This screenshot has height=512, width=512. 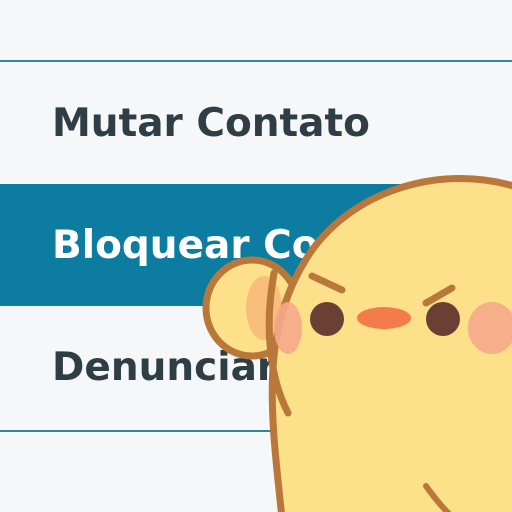 What do you see at coordinates (256, 431) in the screenshot?
I see `bottom-divider` at bounding box center [256, 431].